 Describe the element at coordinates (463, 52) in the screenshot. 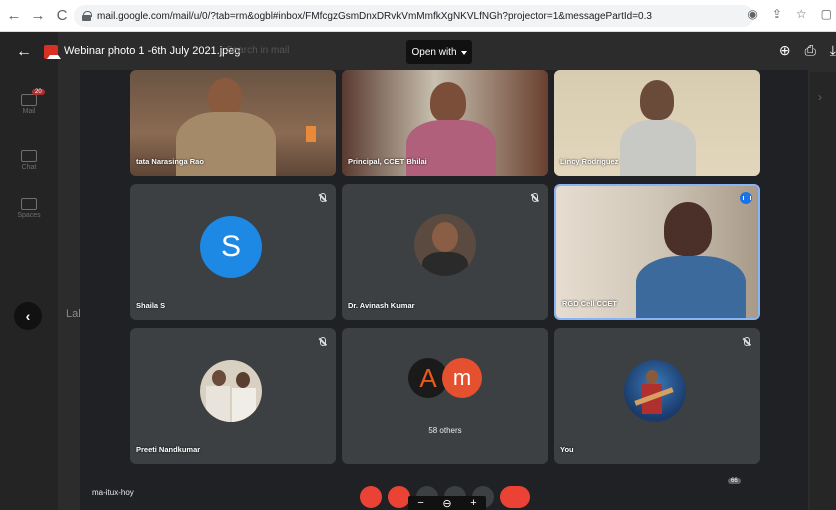

I see `chevron-down-icon` at that location.